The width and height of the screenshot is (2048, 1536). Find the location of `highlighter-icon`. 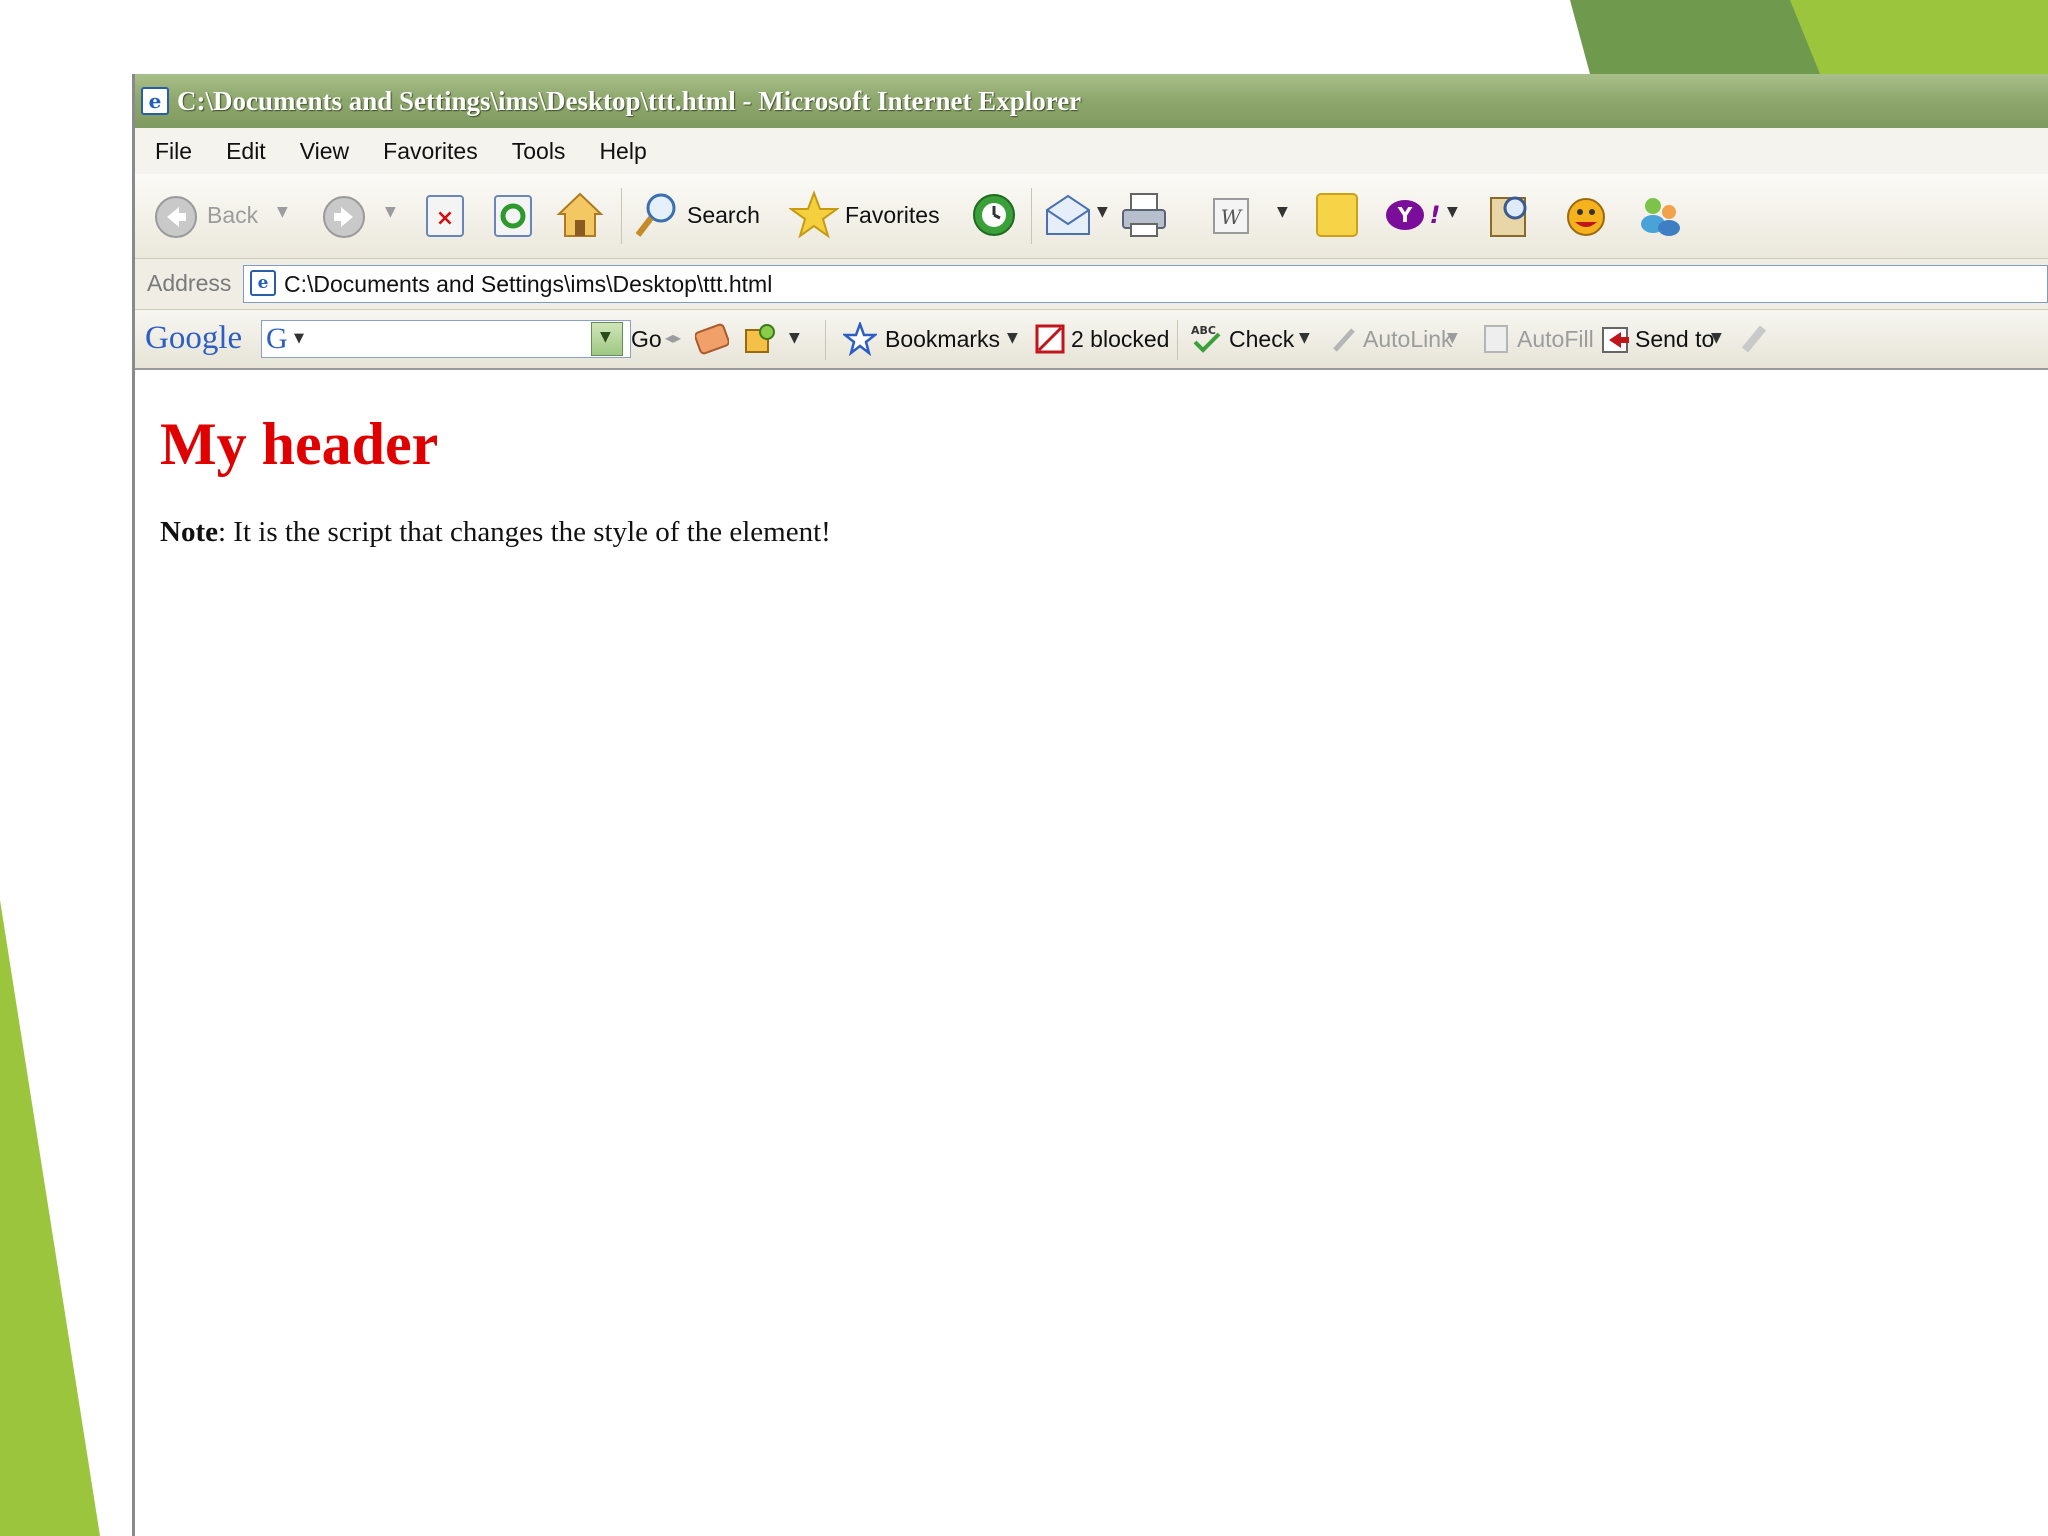

highlighter-icon is located at coordinates (1755, 339).